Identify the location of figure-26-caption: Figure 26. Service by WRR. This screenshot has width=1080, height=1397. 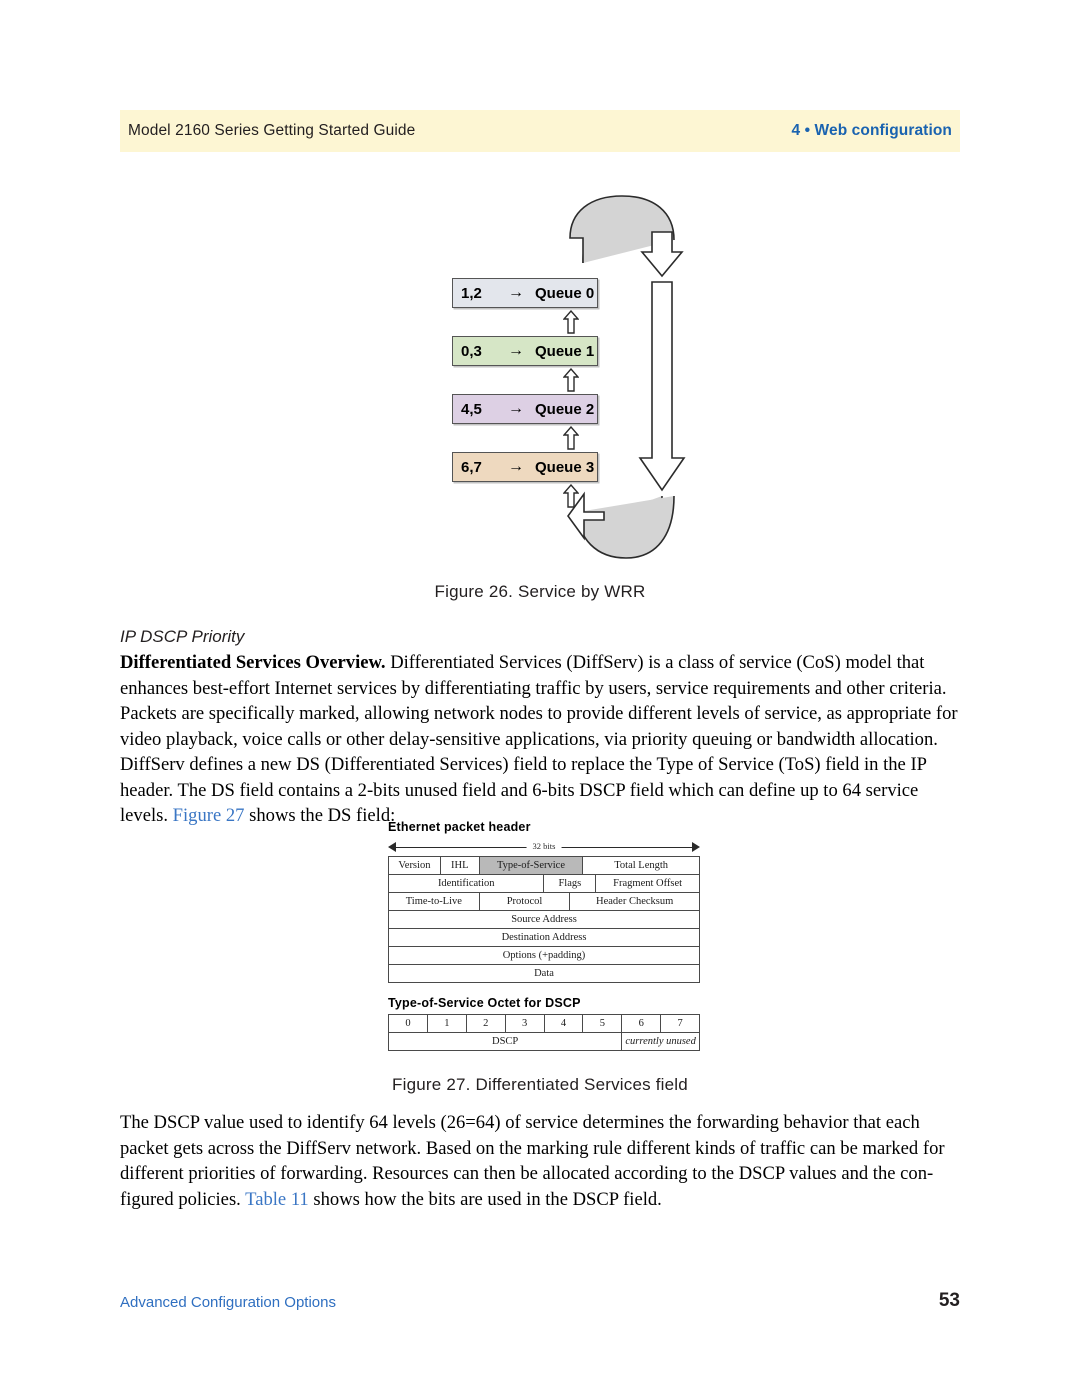
(540, 591).